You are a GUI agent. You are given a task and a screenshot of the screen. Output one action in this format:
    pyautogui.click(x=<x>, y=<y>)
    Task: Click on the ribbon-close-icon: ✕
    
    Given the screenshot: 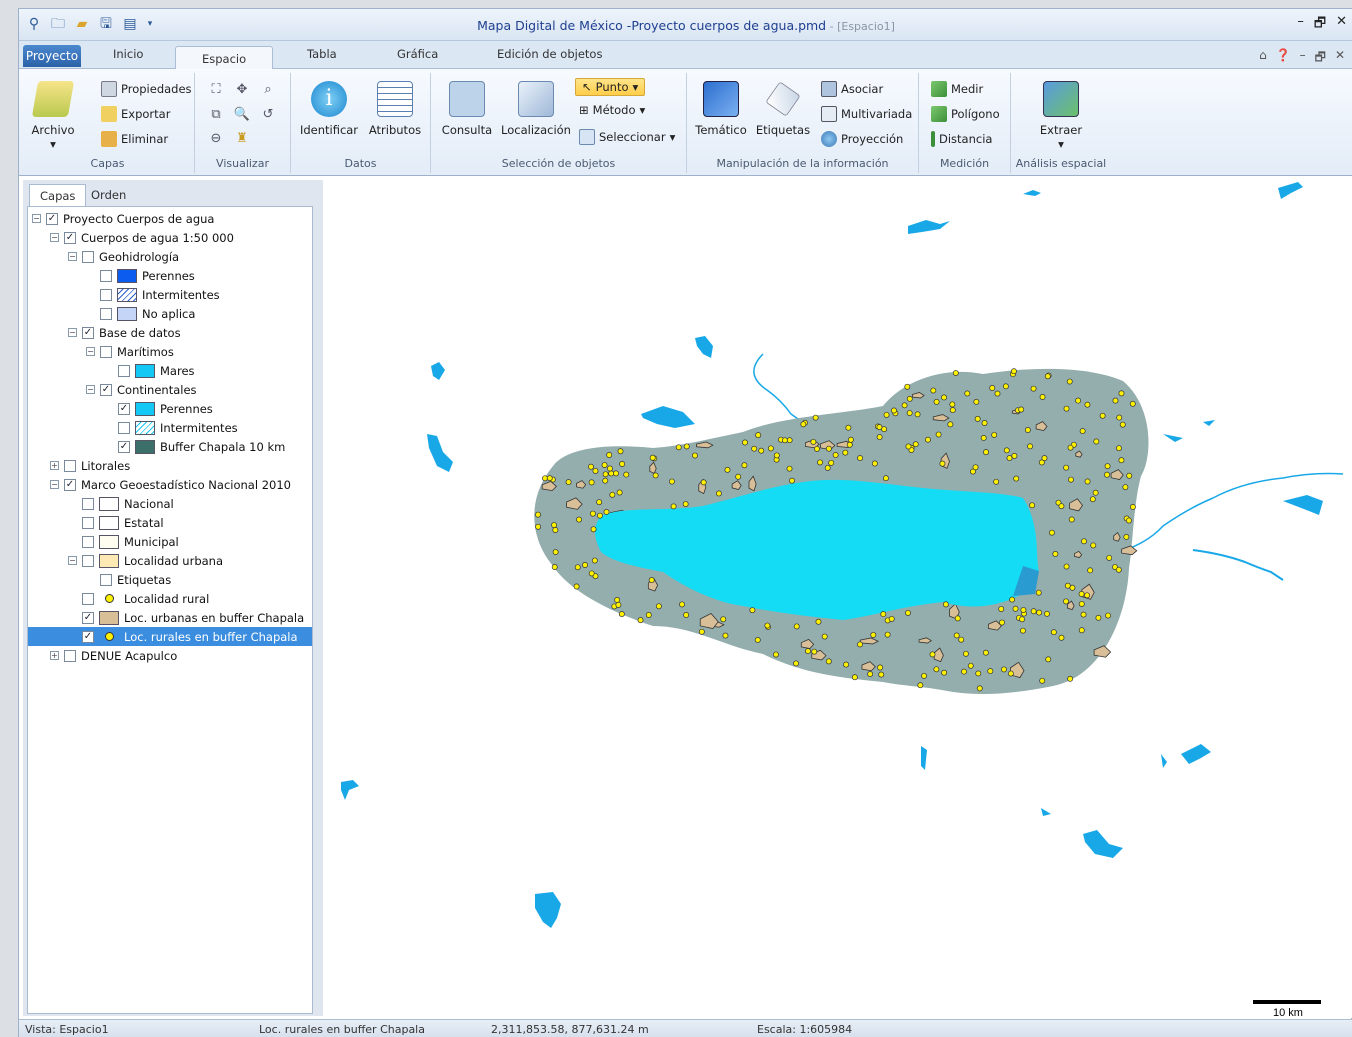 What is the action you would take?
    pyautogui.click(x=1340, y=58)
    